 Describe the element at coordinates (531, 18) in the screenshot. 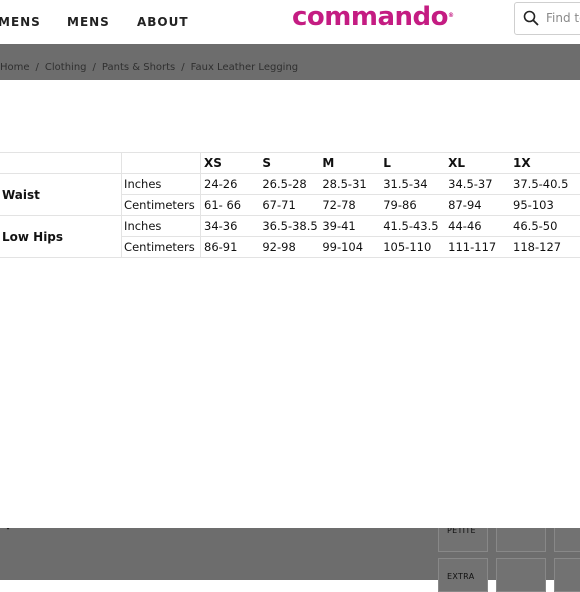

I see `search-icon` at that location.